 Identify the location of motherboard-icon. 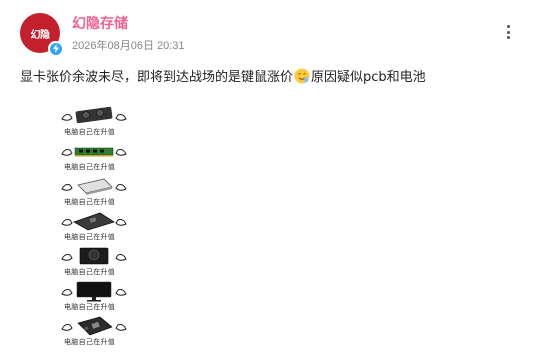
(94, 221).